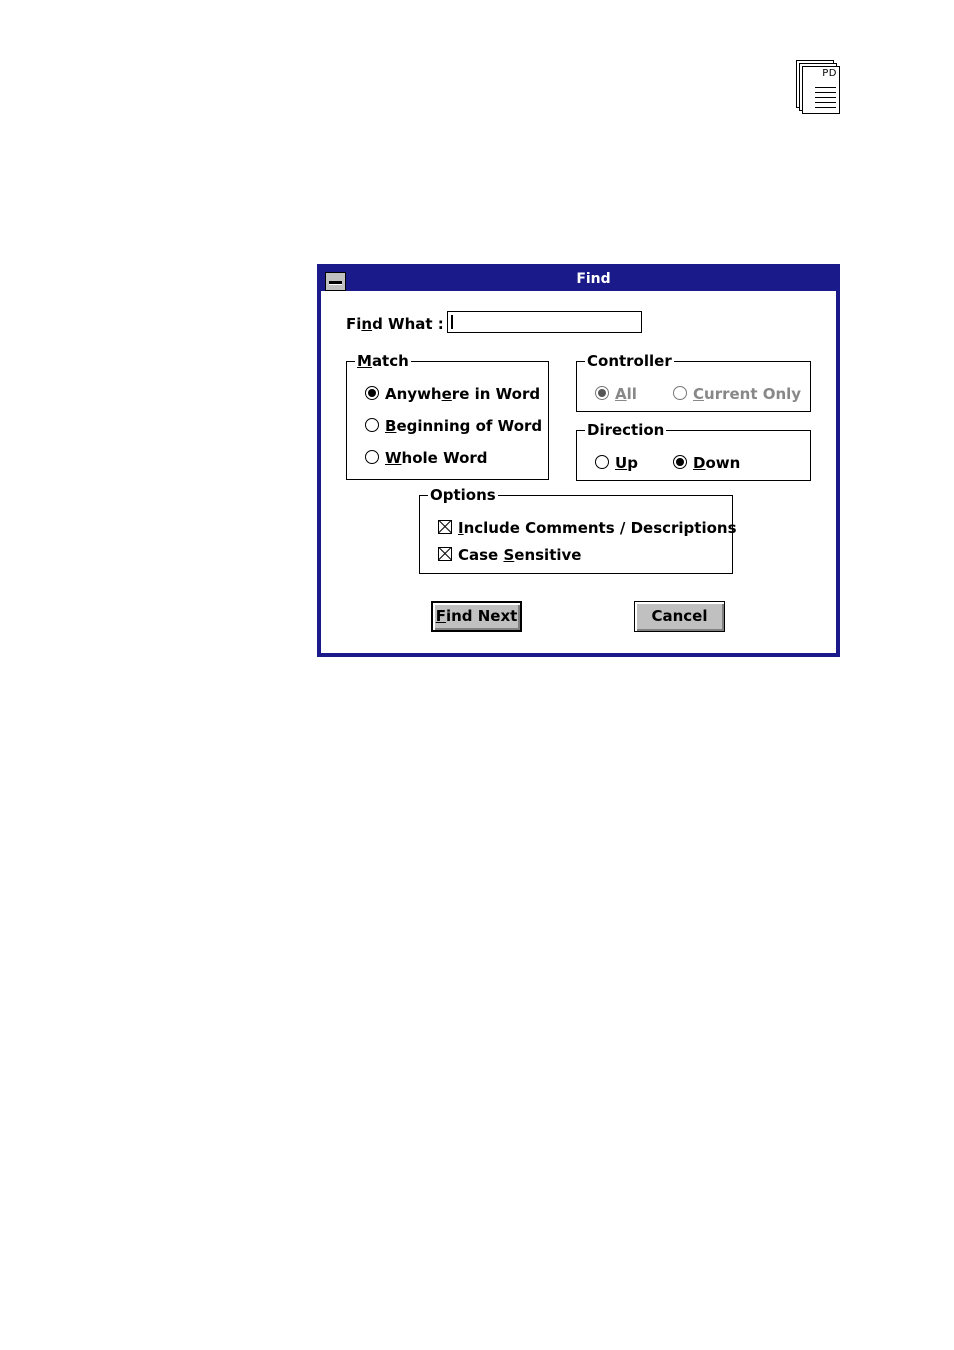 The image size is (954, 1350). Describe the element at coordinates (395, 324) in the screenshot. I see `find-what-label: Find What :` at that location.